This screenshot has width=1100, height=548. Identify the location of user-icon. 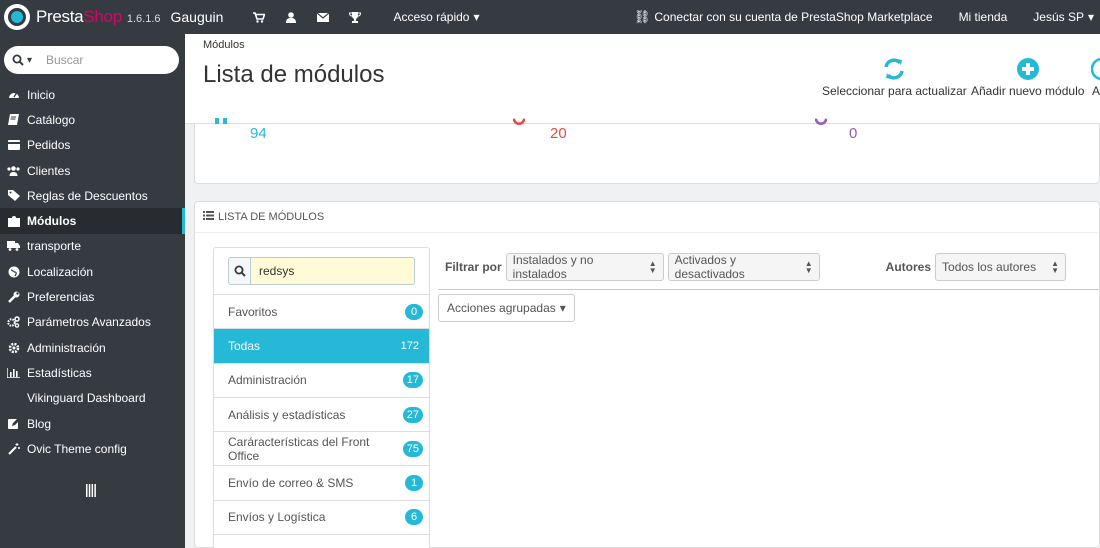
(291, 17).